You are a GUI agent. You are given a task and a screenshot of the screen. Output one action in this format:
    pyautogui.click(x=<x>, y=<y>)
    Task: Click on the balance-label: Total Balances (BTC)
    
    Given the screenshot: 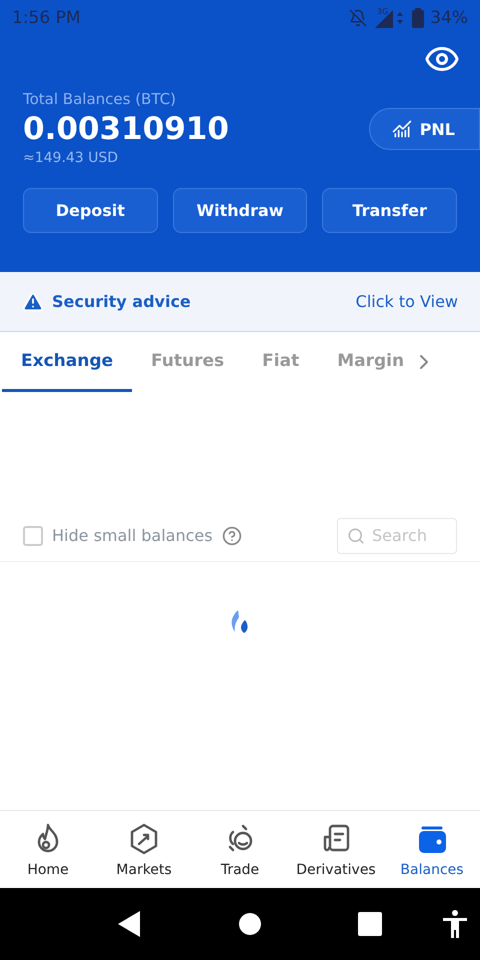 What is the action you would take?
    pyautogui.click(x=100, y=99)
    